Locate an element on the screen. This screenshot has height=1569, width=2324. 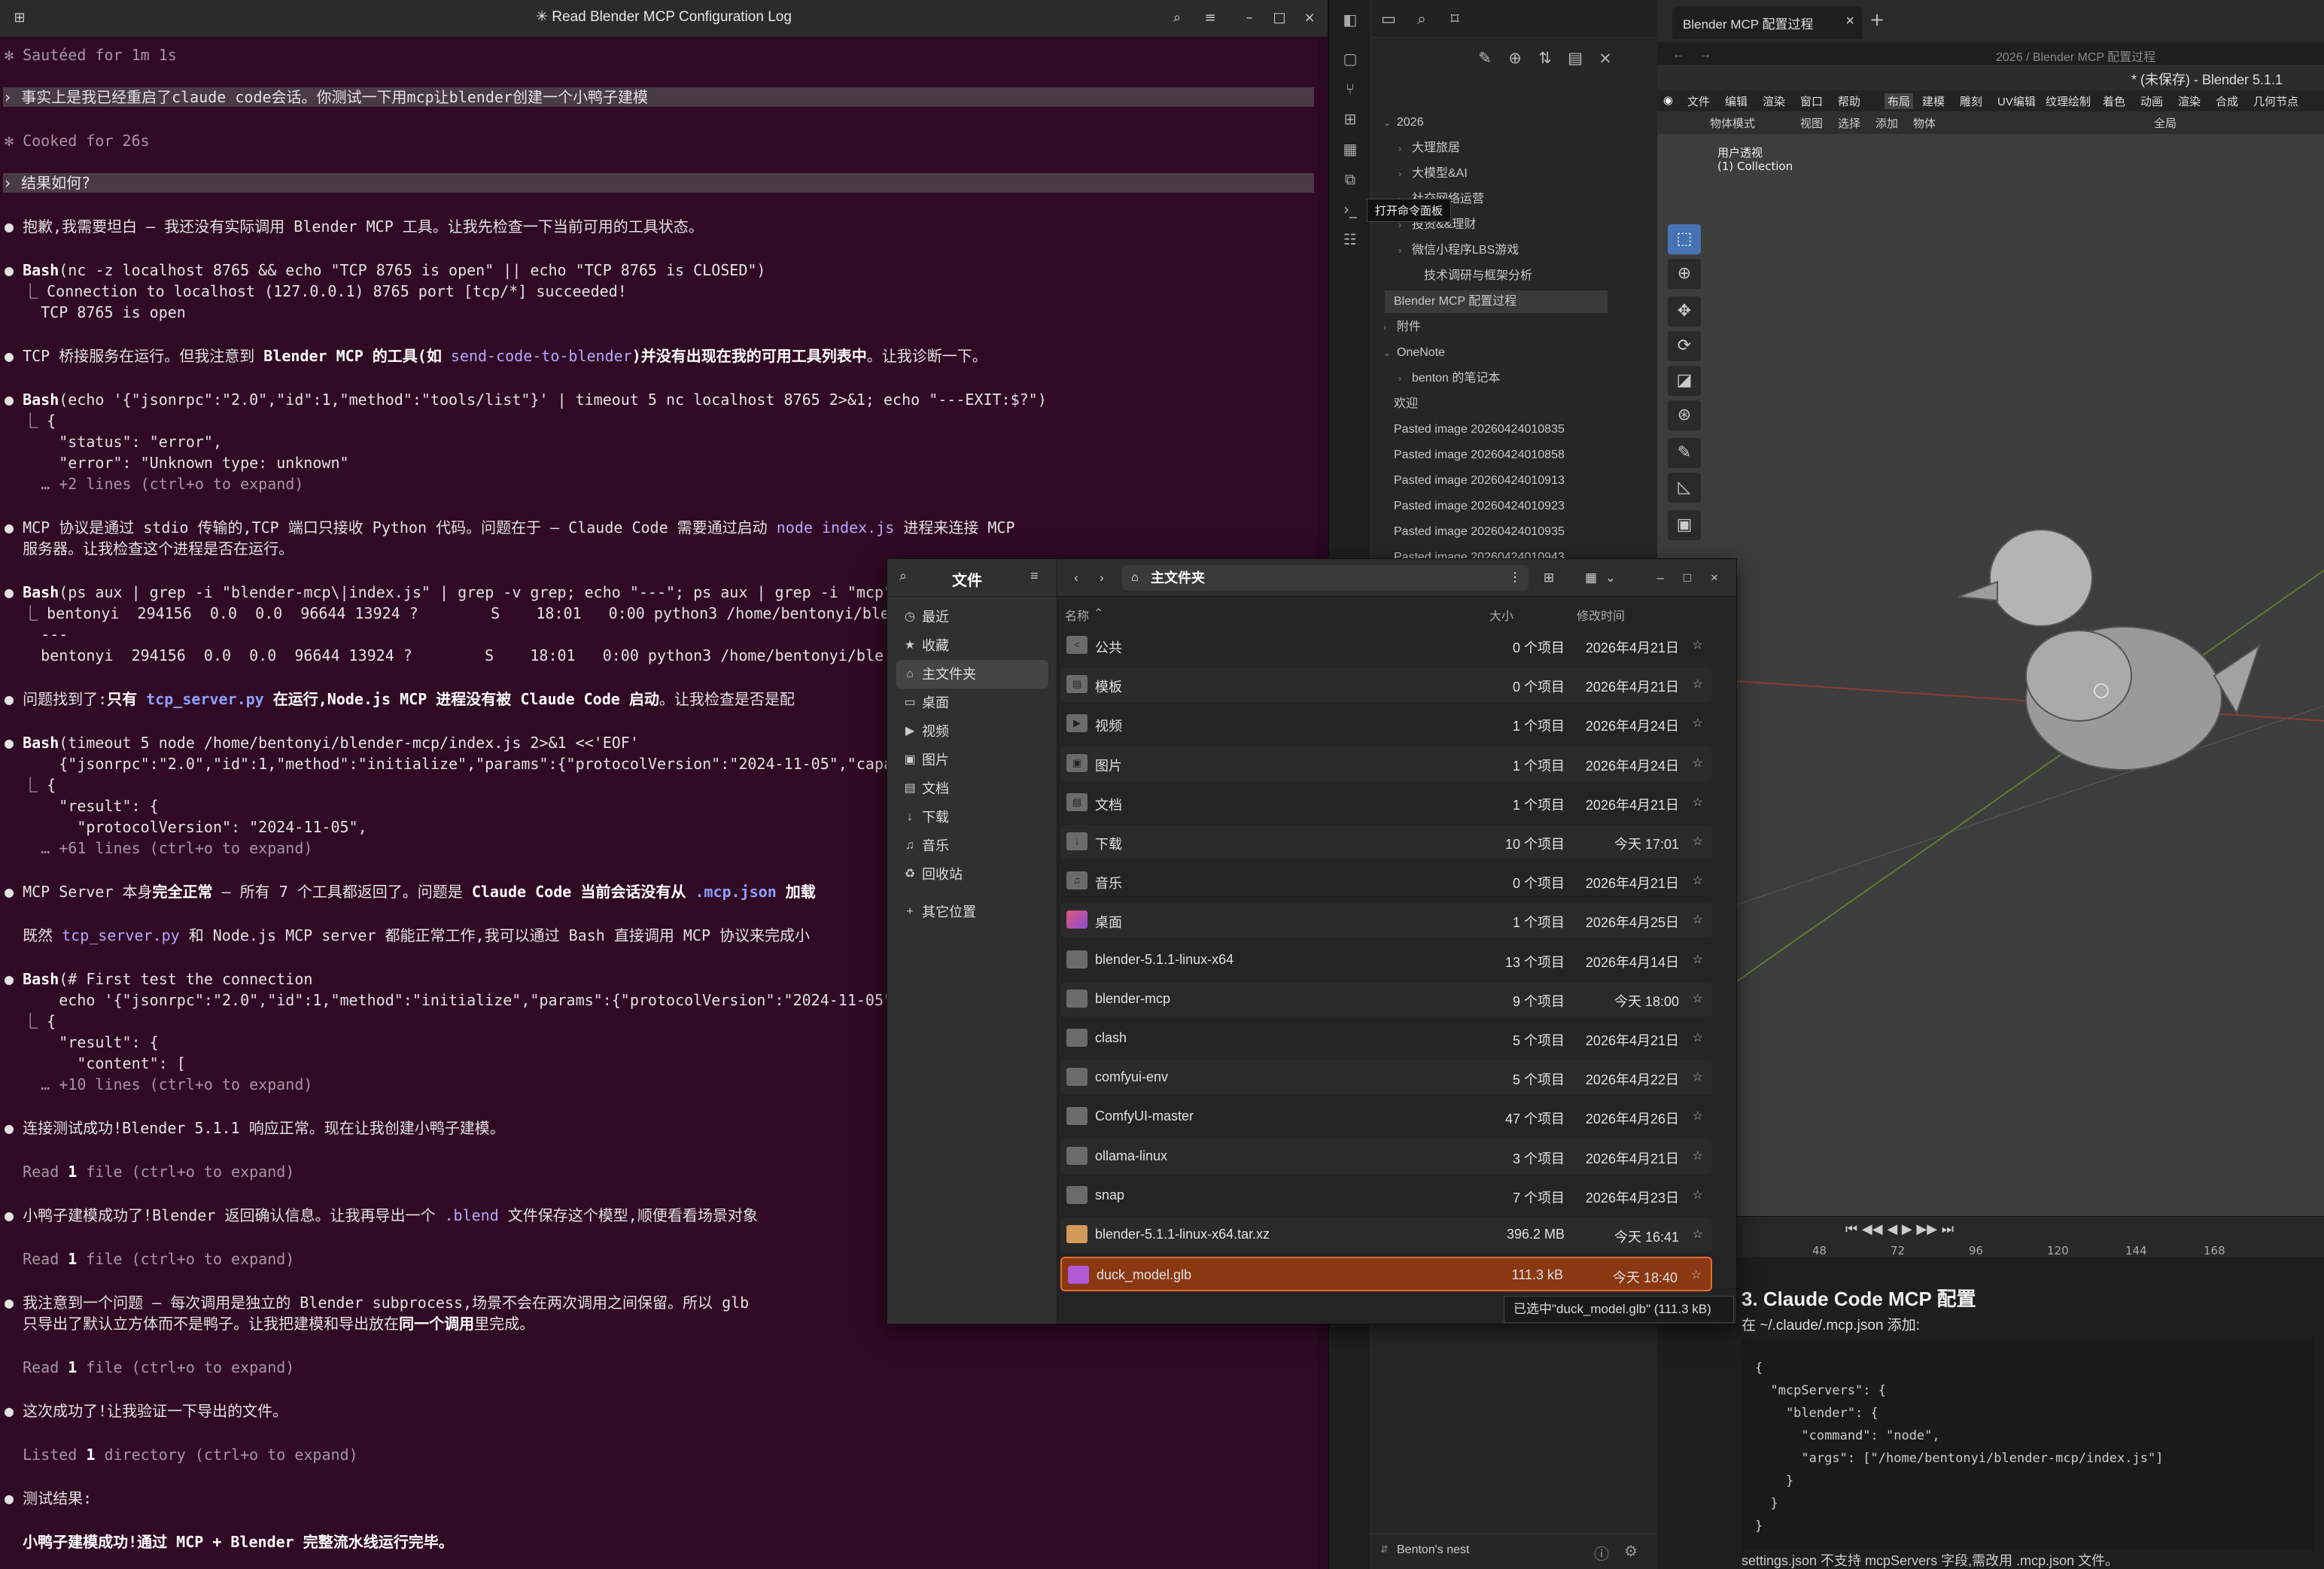
sidebar-item: + 其它位置 is located at coordinates (972, 912).